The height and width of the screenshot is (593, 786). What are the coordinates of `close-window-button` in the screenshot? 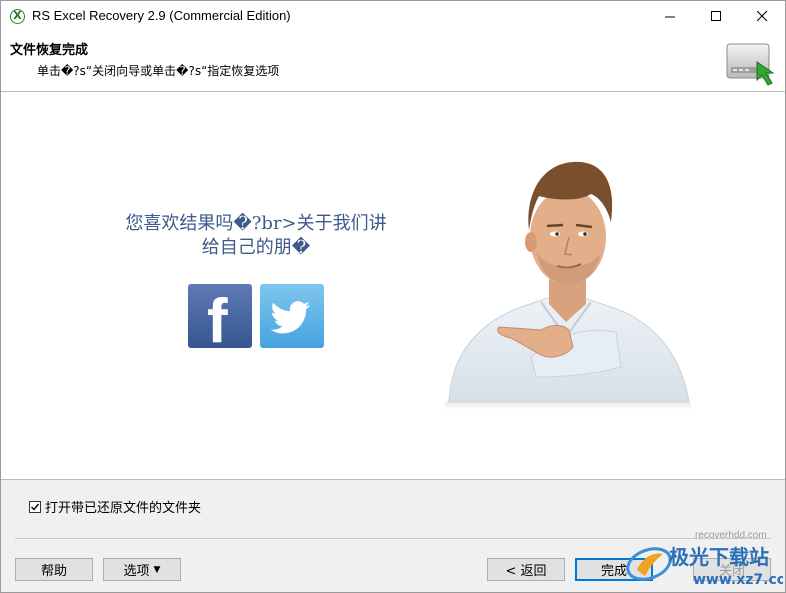 It's located at (762, 16).